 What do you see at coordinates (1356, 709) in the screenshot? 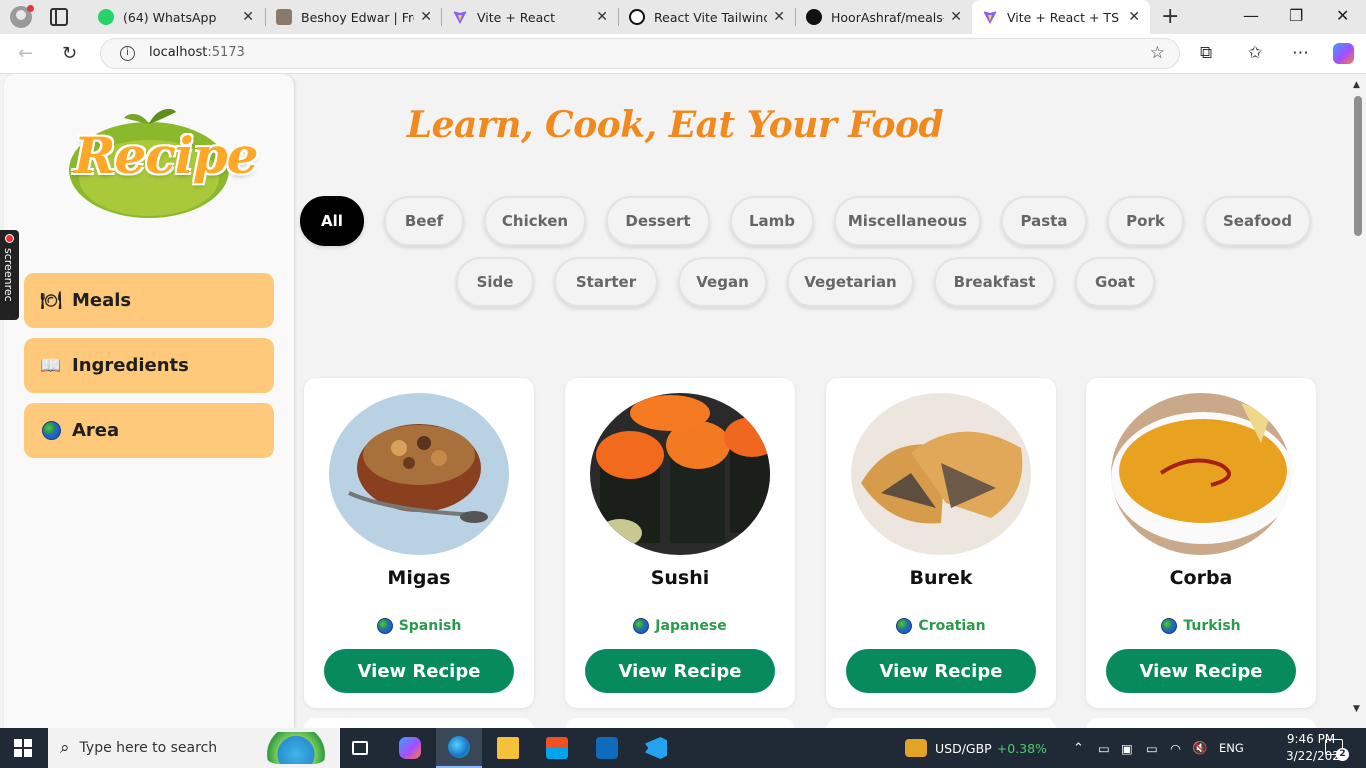
I see `scroll-down-icon: ▼` at bounding box center [1356, 709].